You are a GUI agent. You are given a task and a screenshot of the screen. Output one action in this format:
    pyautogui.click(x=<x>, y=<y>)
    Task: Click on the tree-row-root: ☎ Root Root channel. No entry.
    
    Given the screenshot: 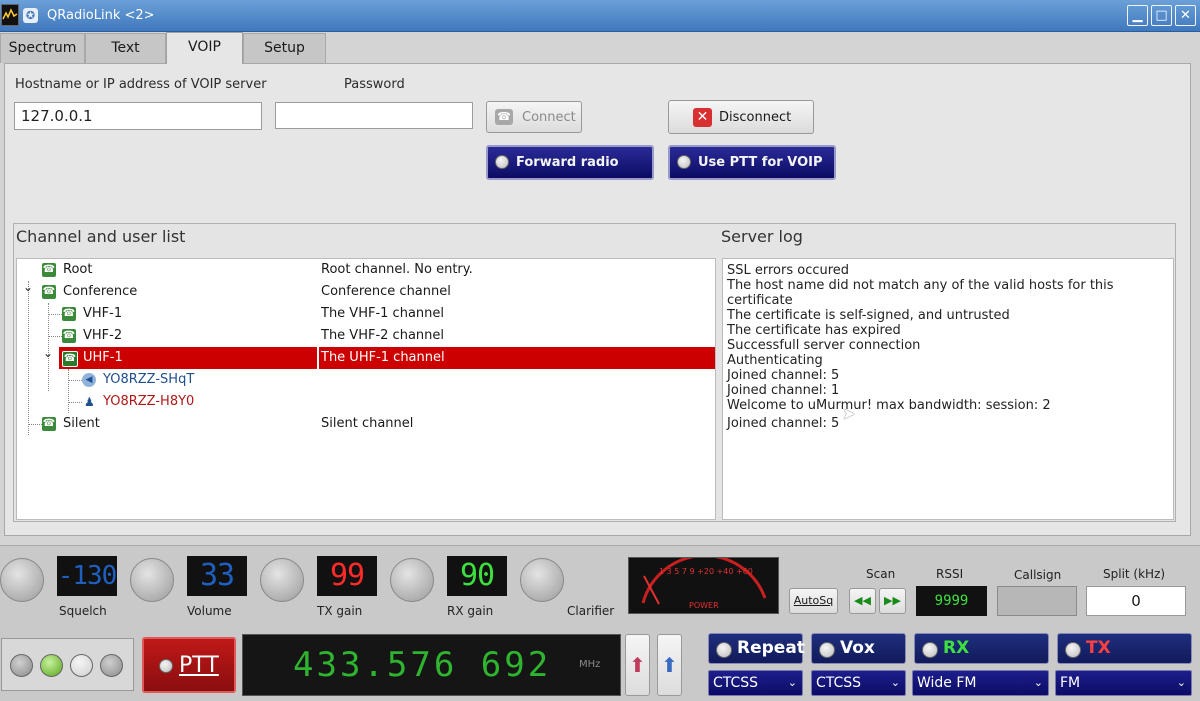 What is the action you would take?
    pyautogui.click(x=366, y=270)
    